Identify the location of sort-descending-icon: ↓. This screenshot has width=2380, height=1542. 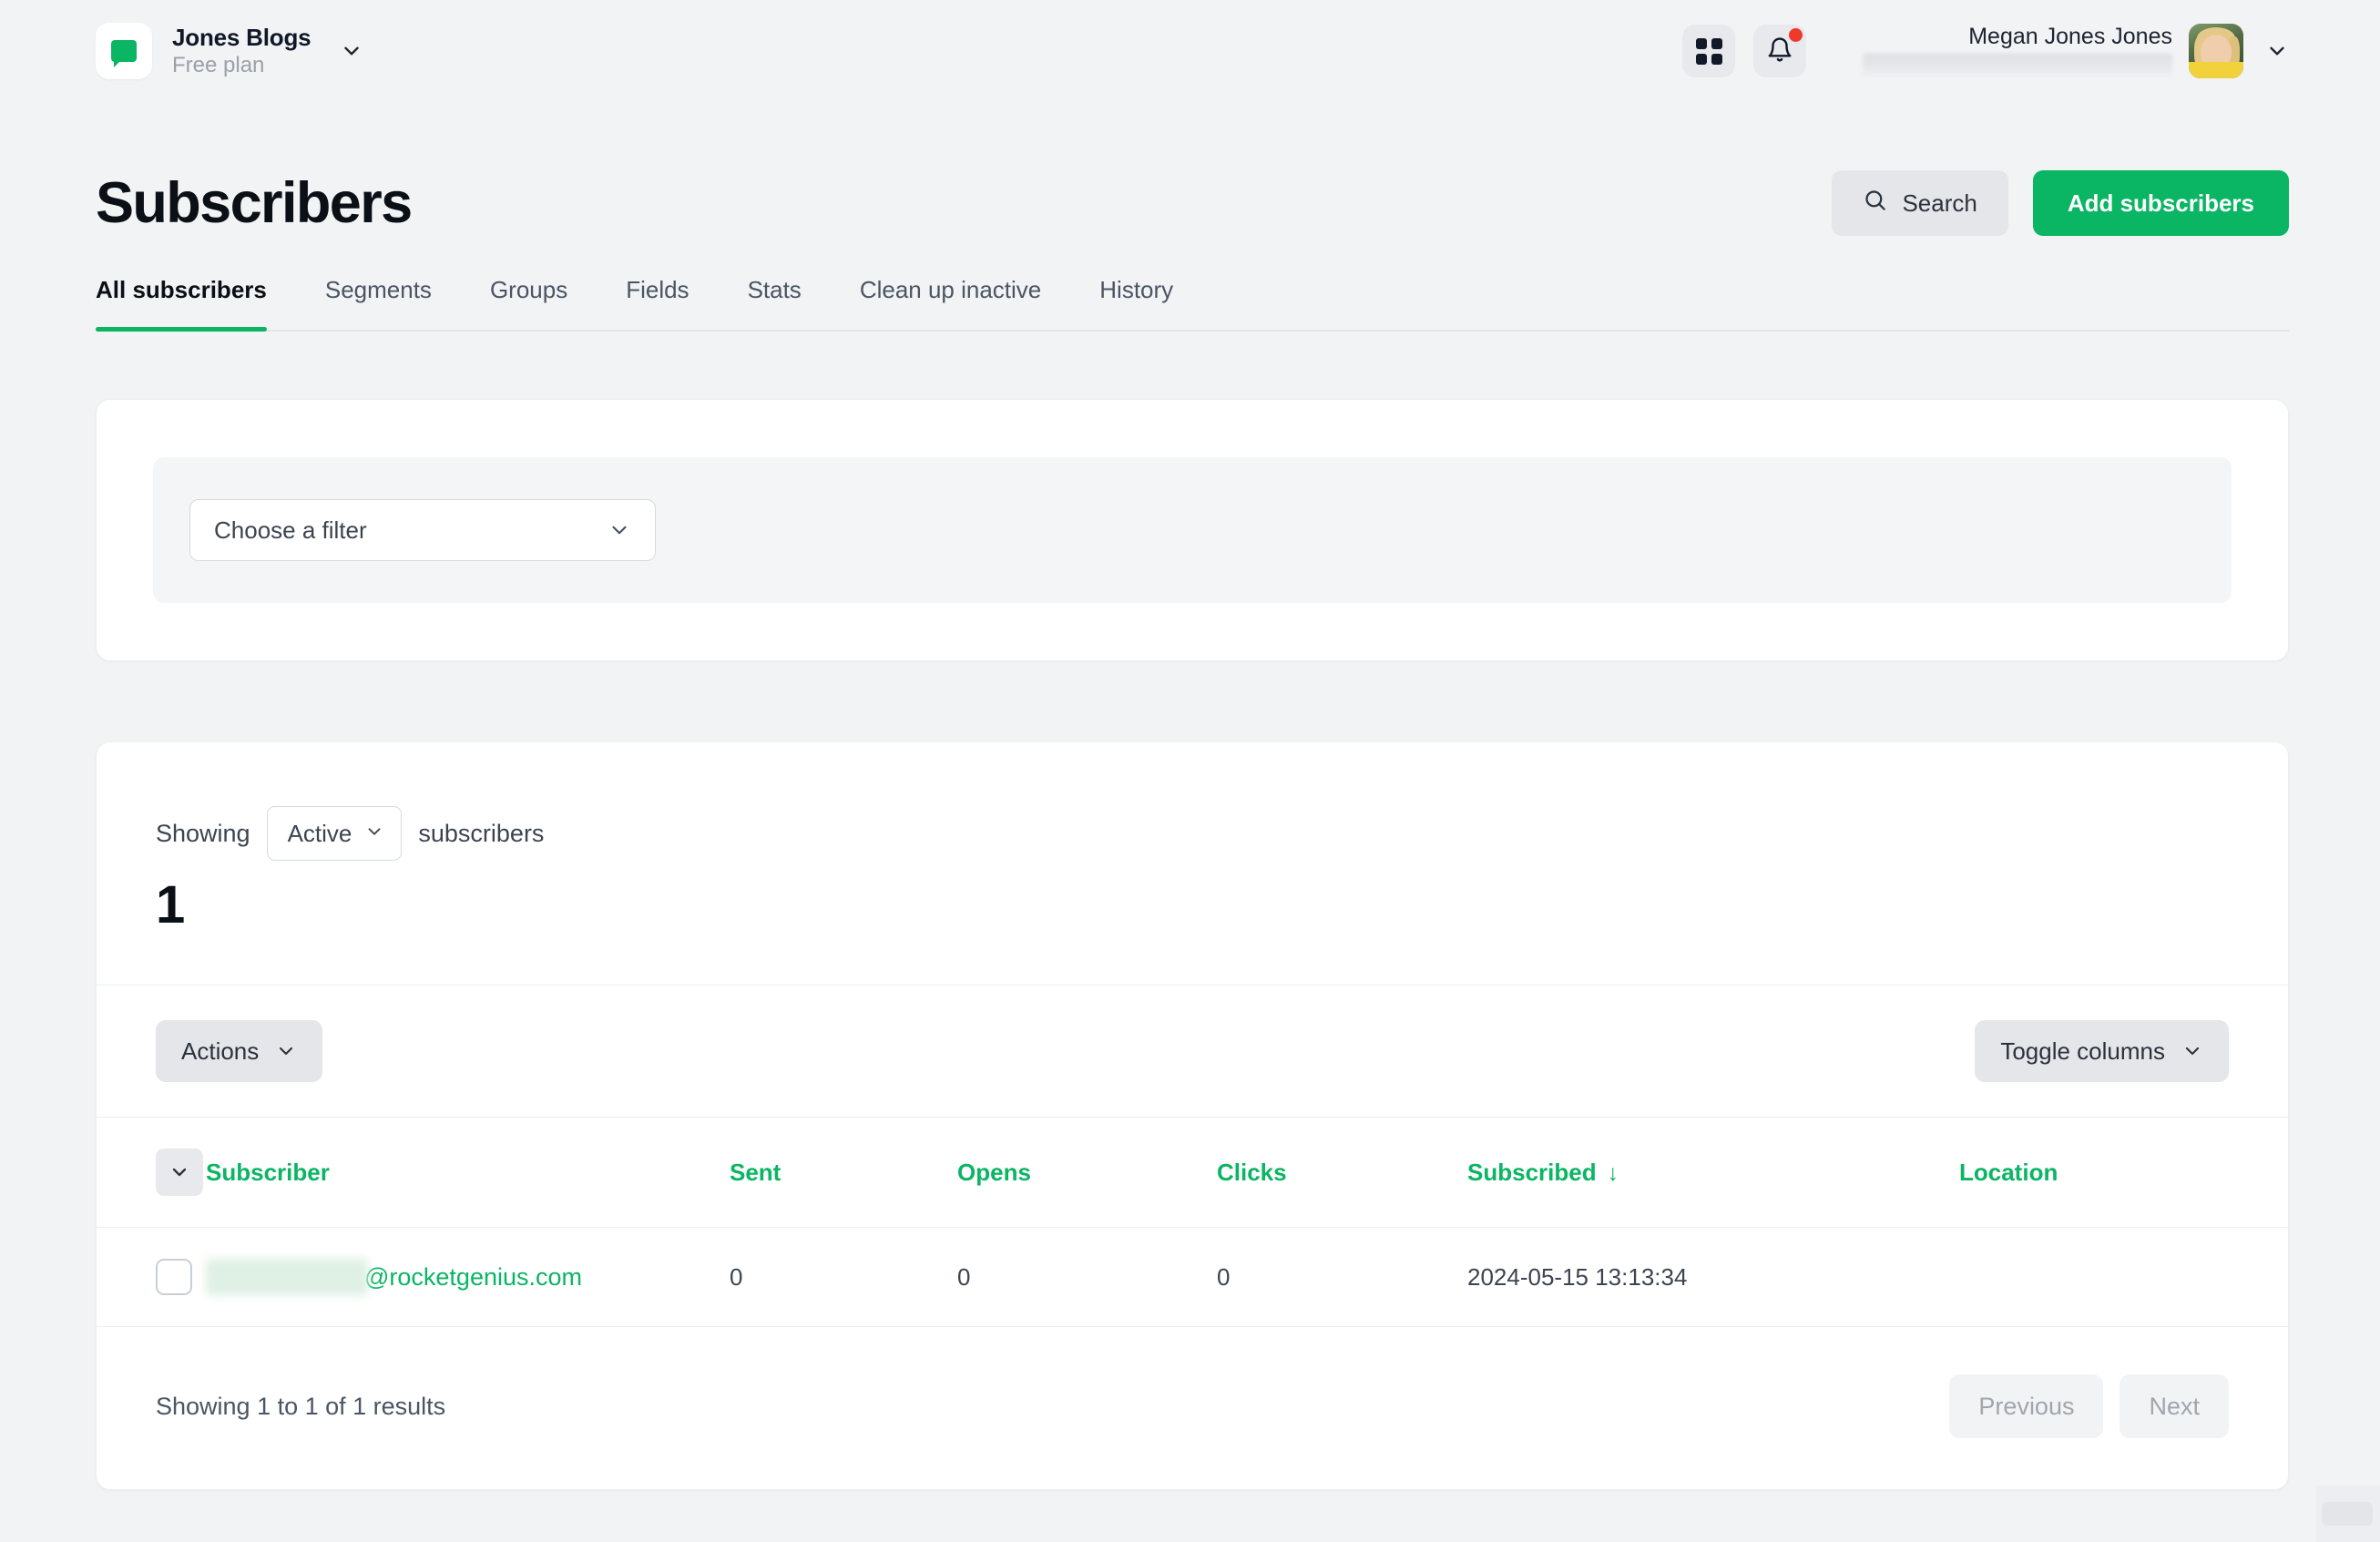
(1613, 1173).